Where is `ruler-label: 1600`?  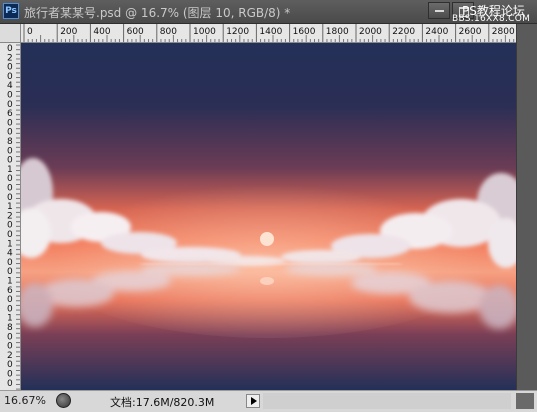 ruler-label: 1600 is located at coordinates (304, 32).